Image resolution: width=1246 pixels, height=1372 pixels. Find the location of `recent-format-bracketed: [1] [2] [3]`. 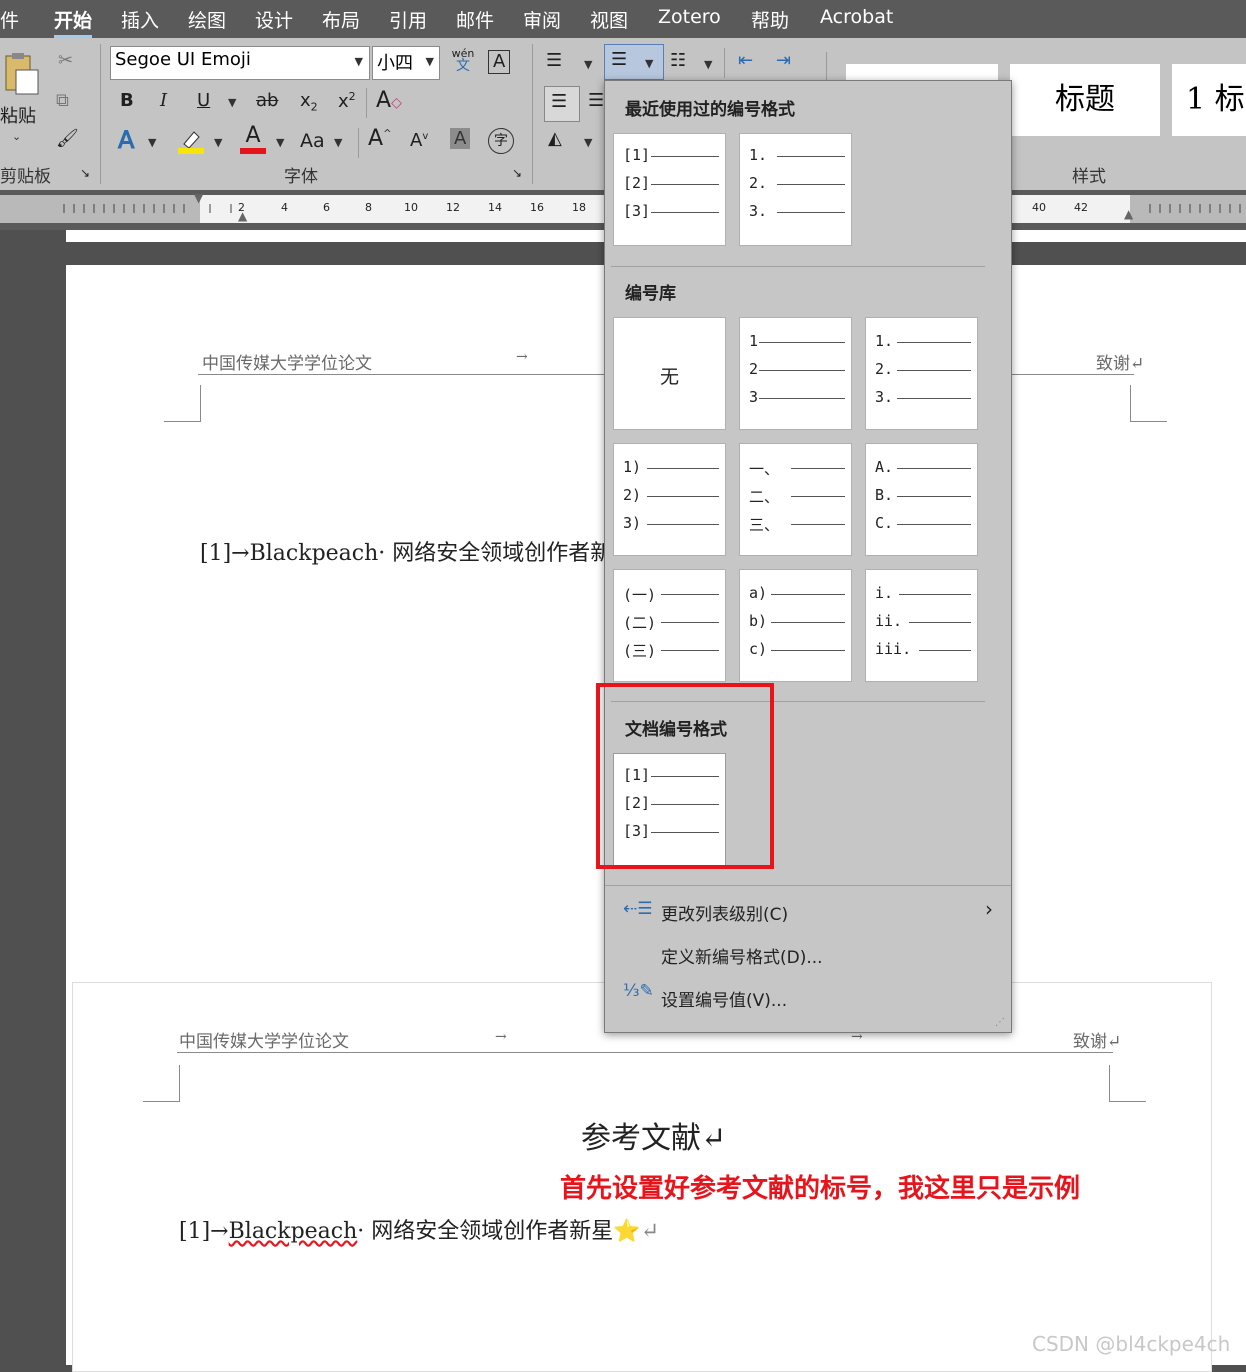

recent-format-bracketed: [1] [2] [3] is located at coordinates (669, 189).